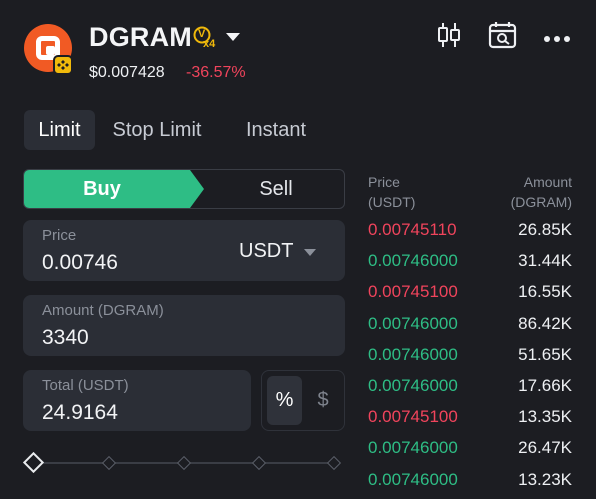  What do you see at coordinates (63, 65) in the screenshot?
I see `bnb-chain-icon` at bounding box center [63, 65].